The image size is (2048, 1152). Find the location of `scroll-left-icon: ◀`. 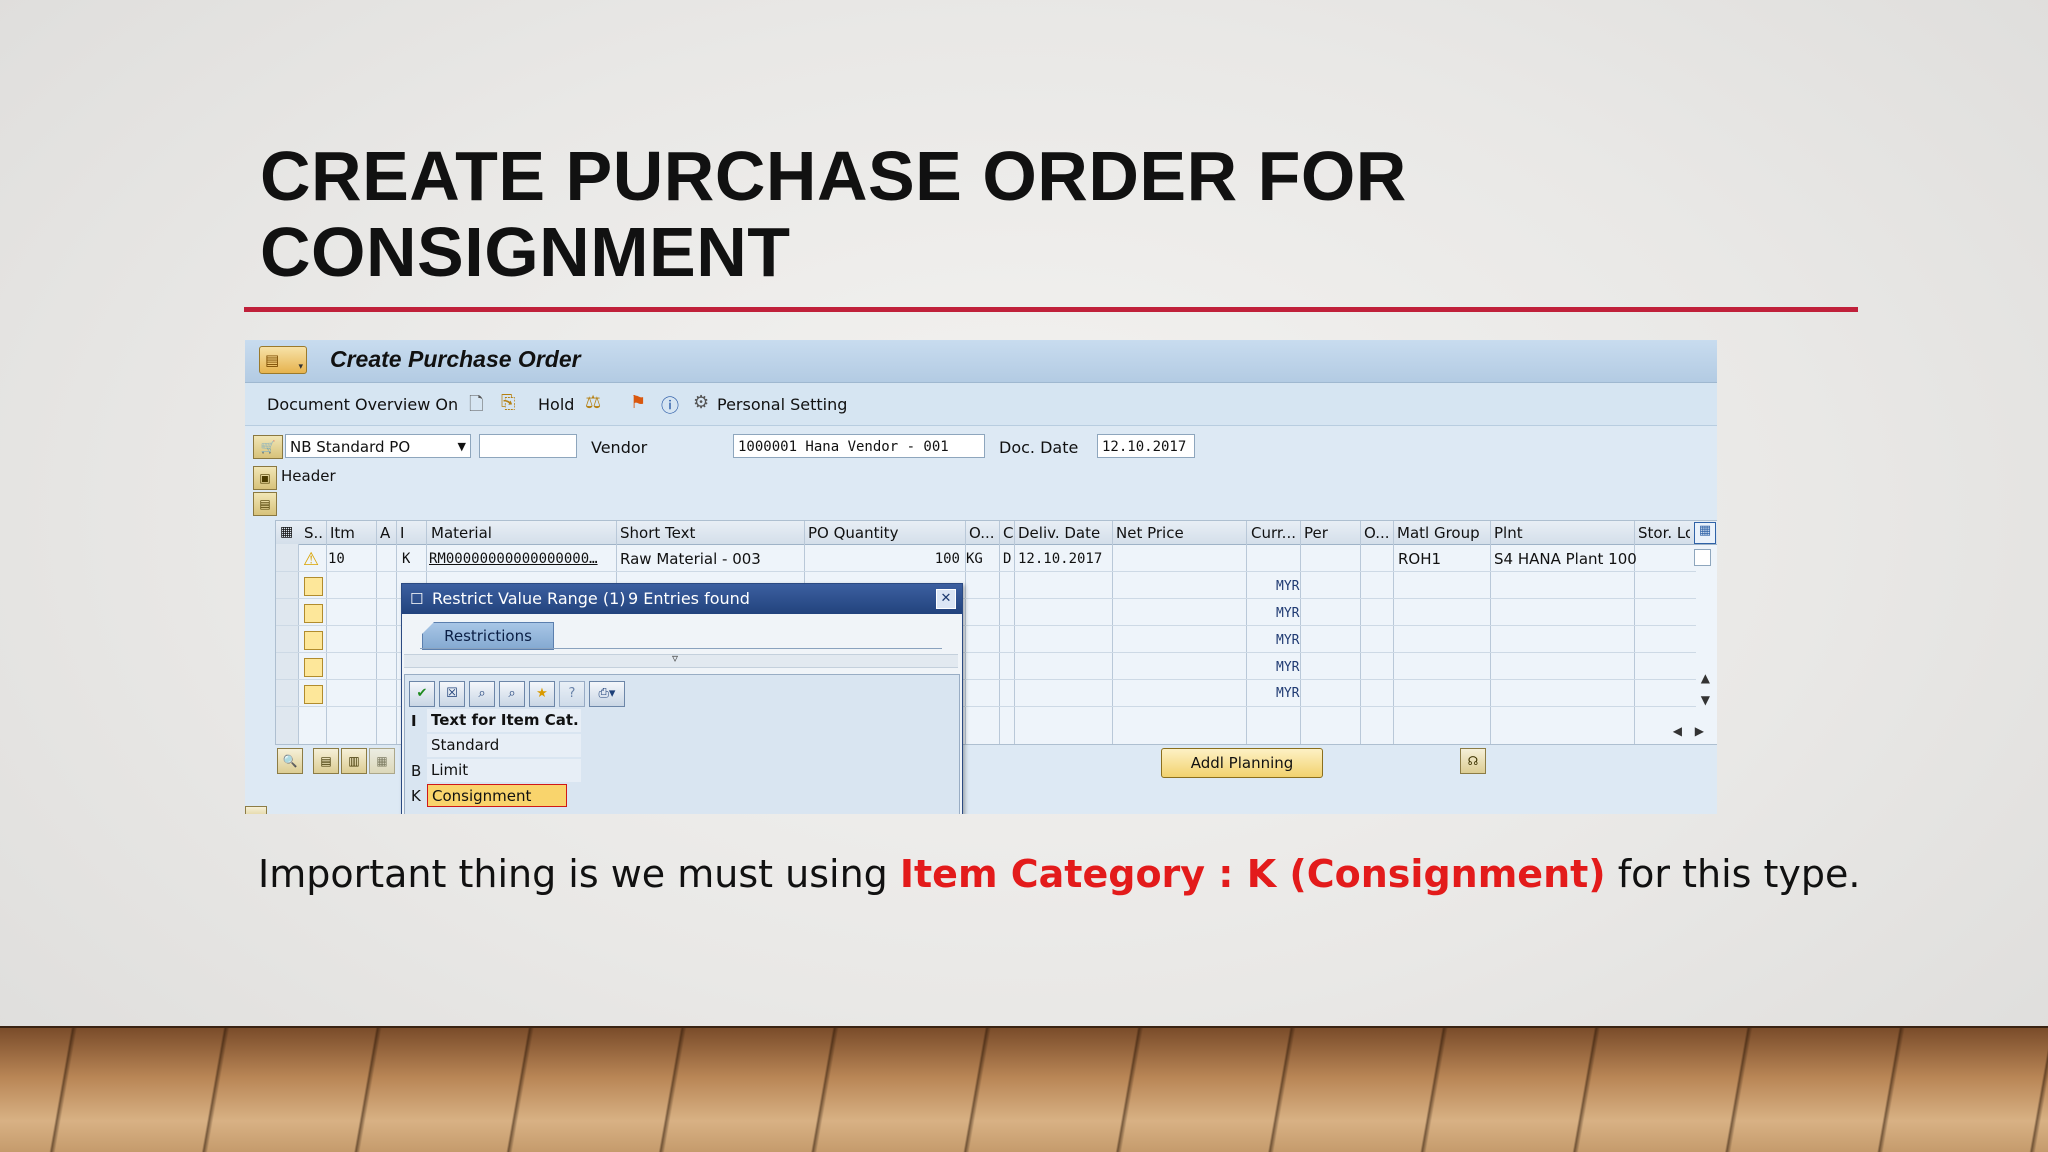

scroll-left-icon: ◀ is located at coordinates (1677, 731).